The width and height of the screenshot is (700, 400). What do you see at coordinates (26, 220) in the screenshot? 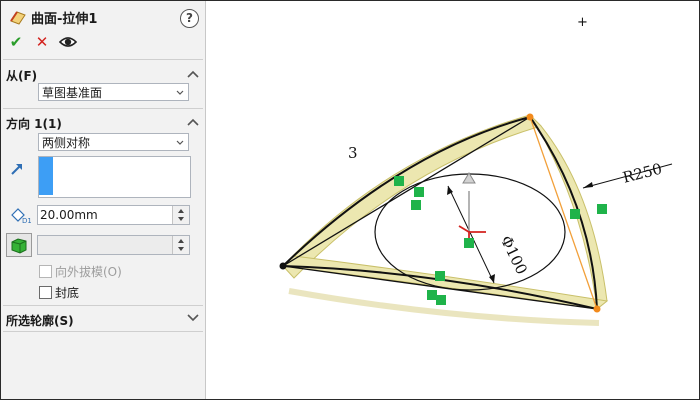
I see `svg-text: D1` at bounding box center [26, 220].